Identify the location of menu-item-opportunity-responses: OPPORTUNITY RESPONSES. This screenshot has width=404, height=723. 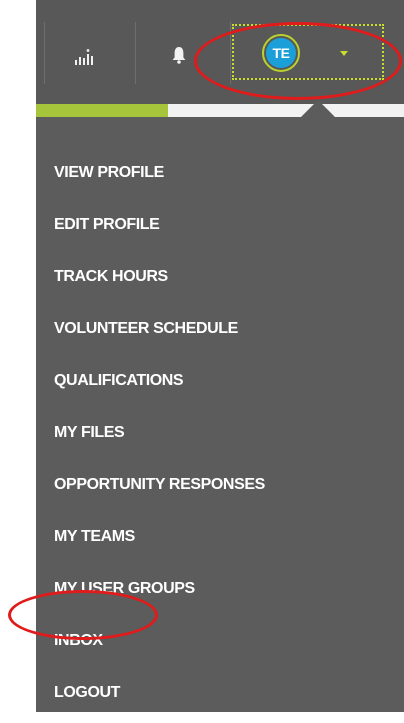
(159, 489).